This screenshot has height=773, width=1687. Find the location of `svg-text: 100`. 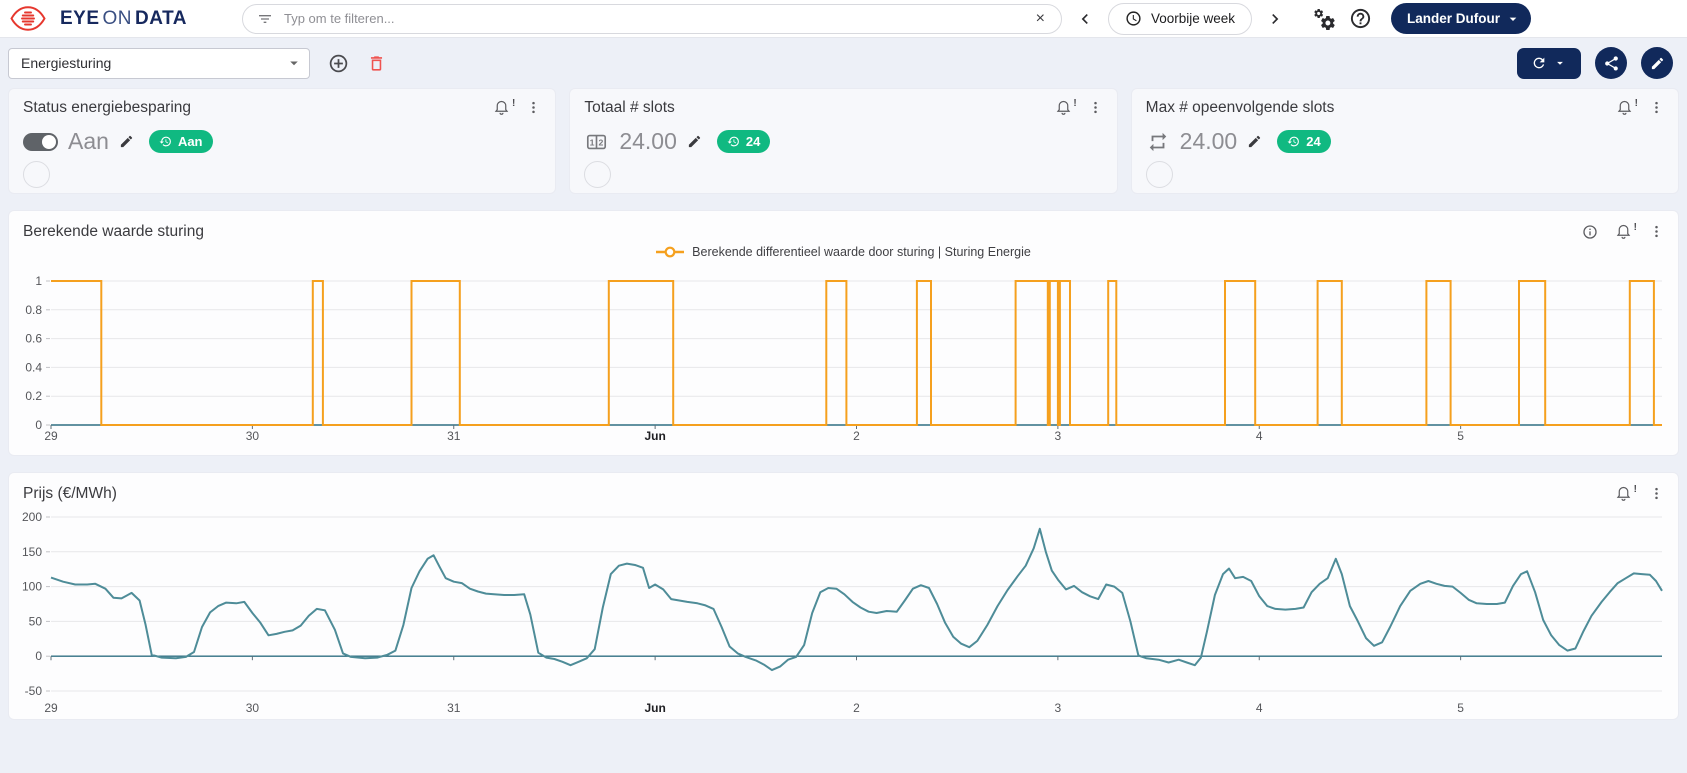

svg-text: 100 is located at coordinates (32, 587).